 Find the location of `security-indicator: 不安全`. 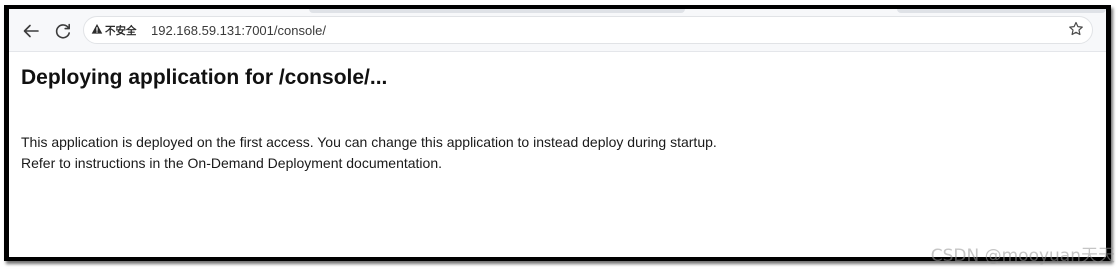

security-indicator: 不安全 is located at coordinates (114, 30).